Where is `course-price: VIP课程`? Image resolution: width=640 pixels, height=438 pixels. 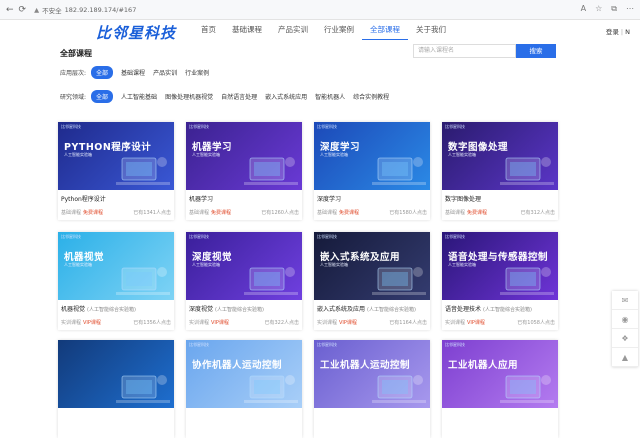
course-price: VIP课程 is located at coordinates (348, 323).